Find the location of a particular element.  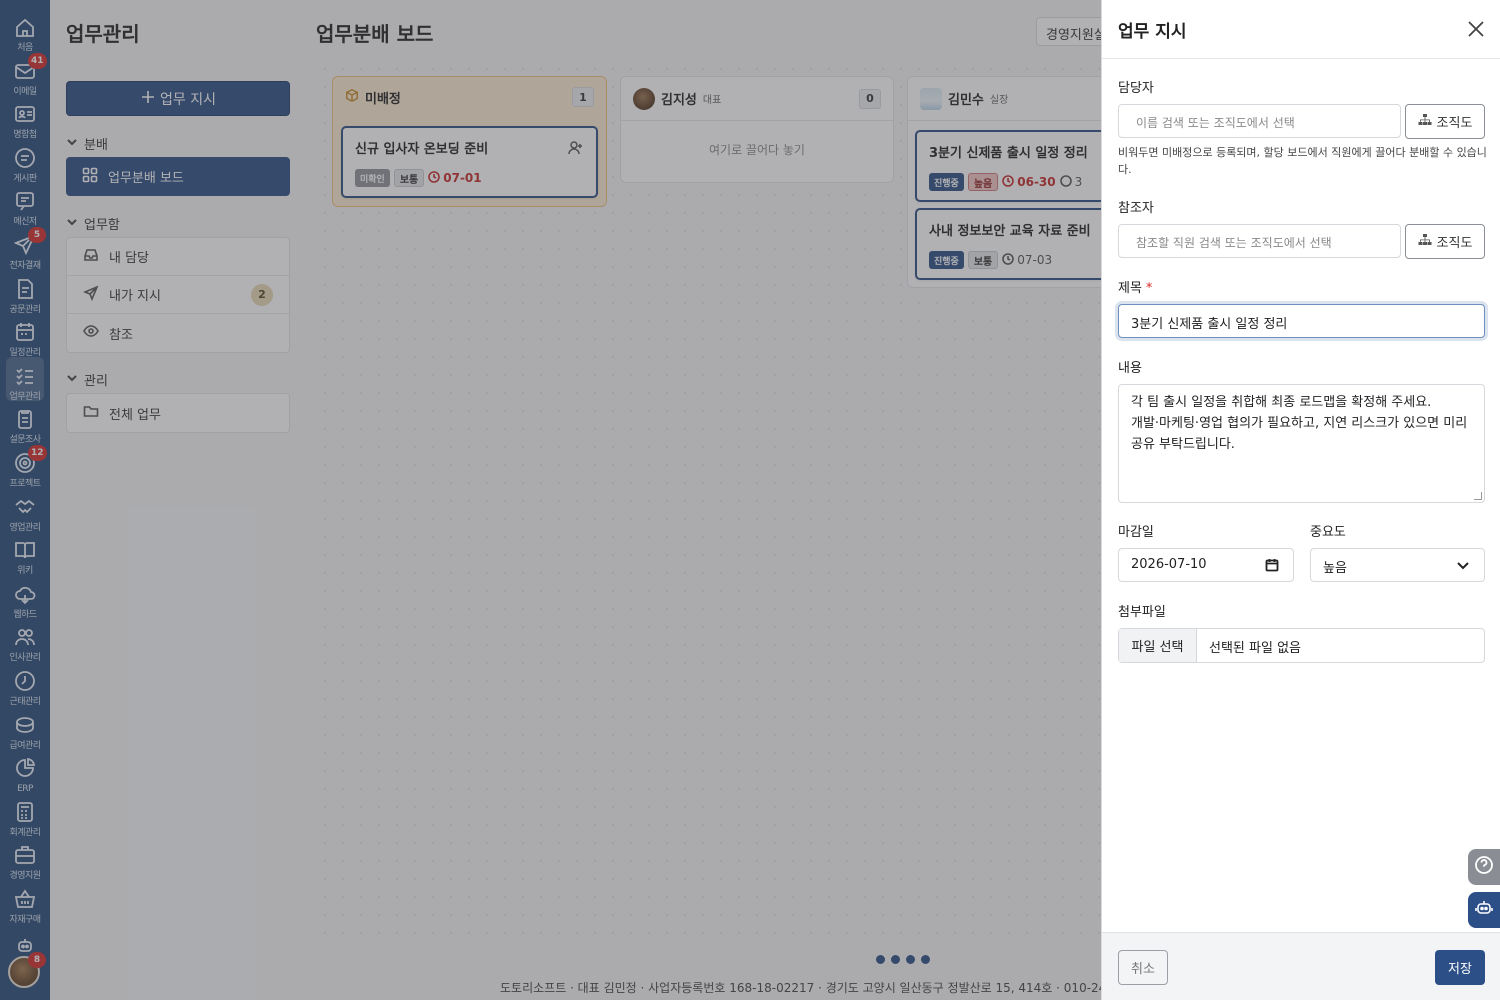

subject-label: 제목 * is located at coordinates (1135, 286).